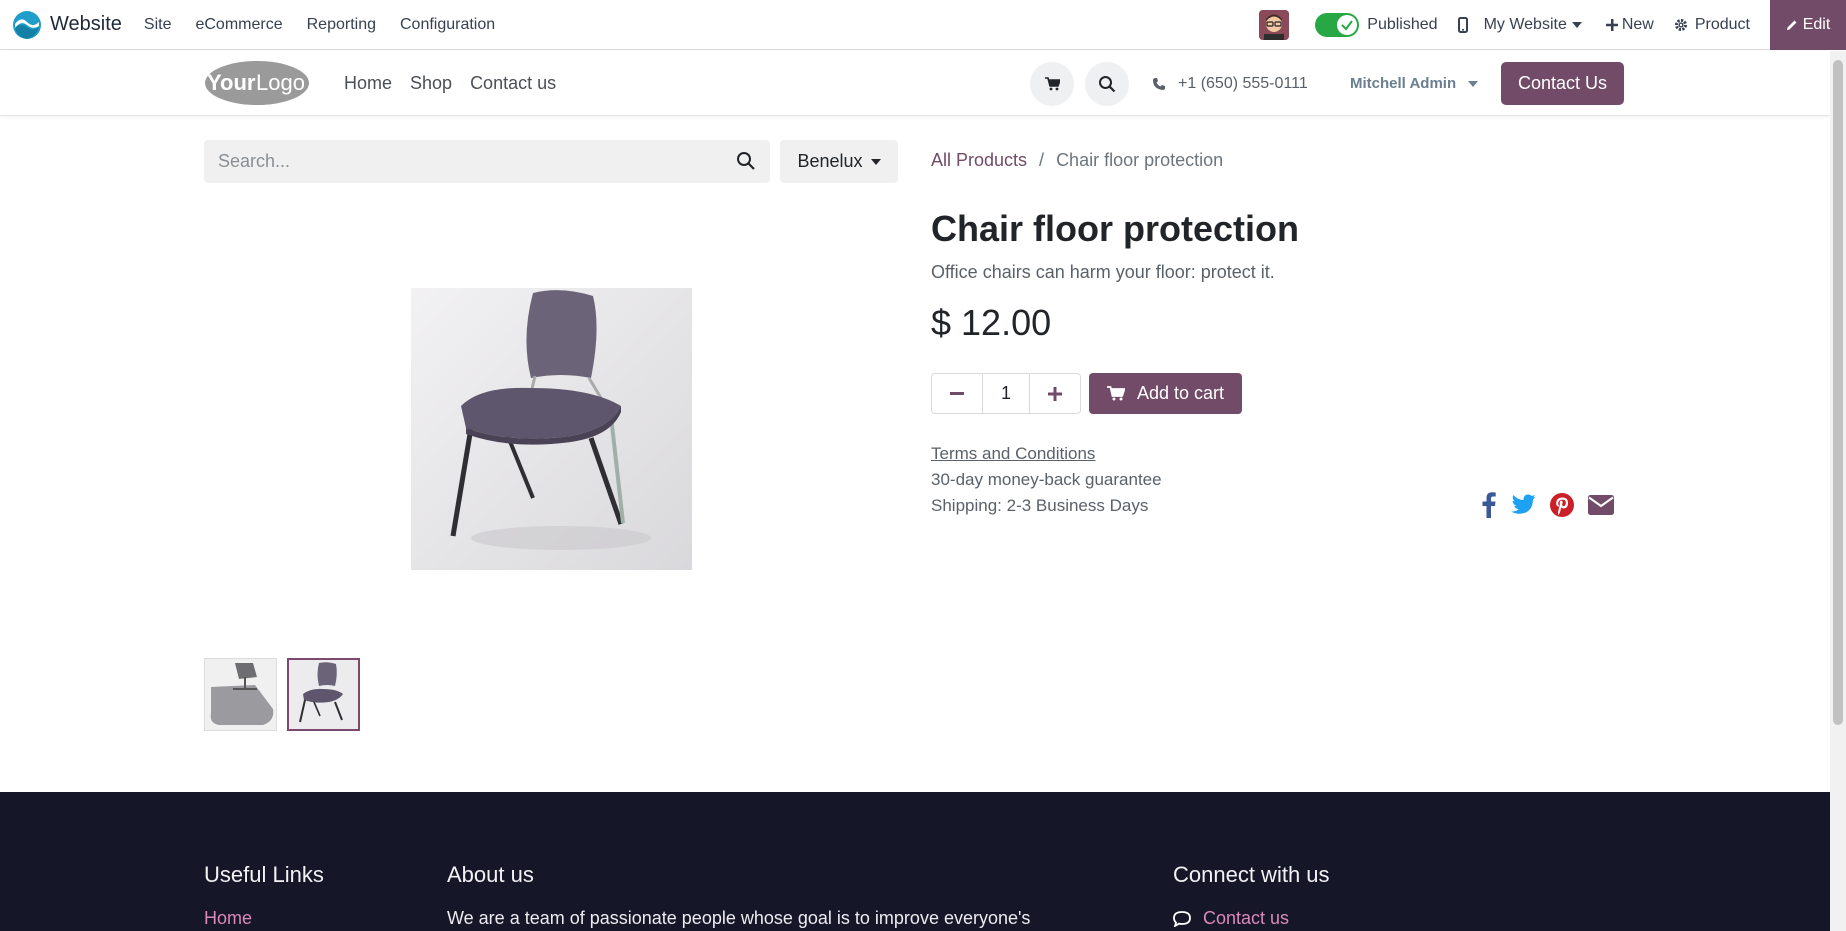 Image resolution: width=1846 pixels, height=931 pixels. Describe the element at coordinates (228, 918) in the screenshot. I see `footer-link-home: Home` at that location.